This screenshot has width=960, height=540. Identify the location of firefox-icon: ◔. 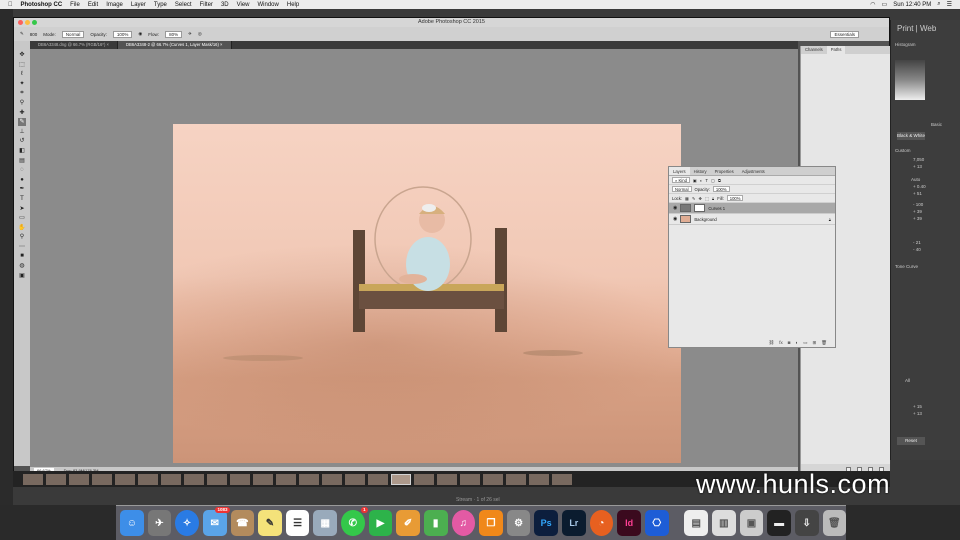
(601, 523).